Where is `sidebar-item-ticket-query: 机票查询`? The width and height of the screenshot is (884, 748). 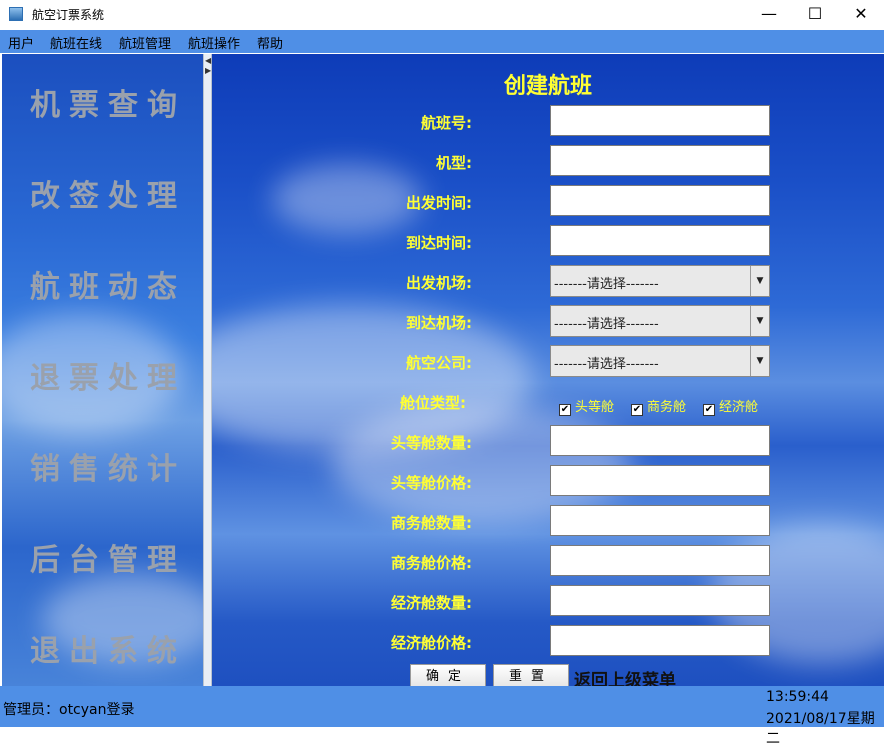 sidebar-item-ticket-query: 机票查询 is located at coordinates (108, 102).